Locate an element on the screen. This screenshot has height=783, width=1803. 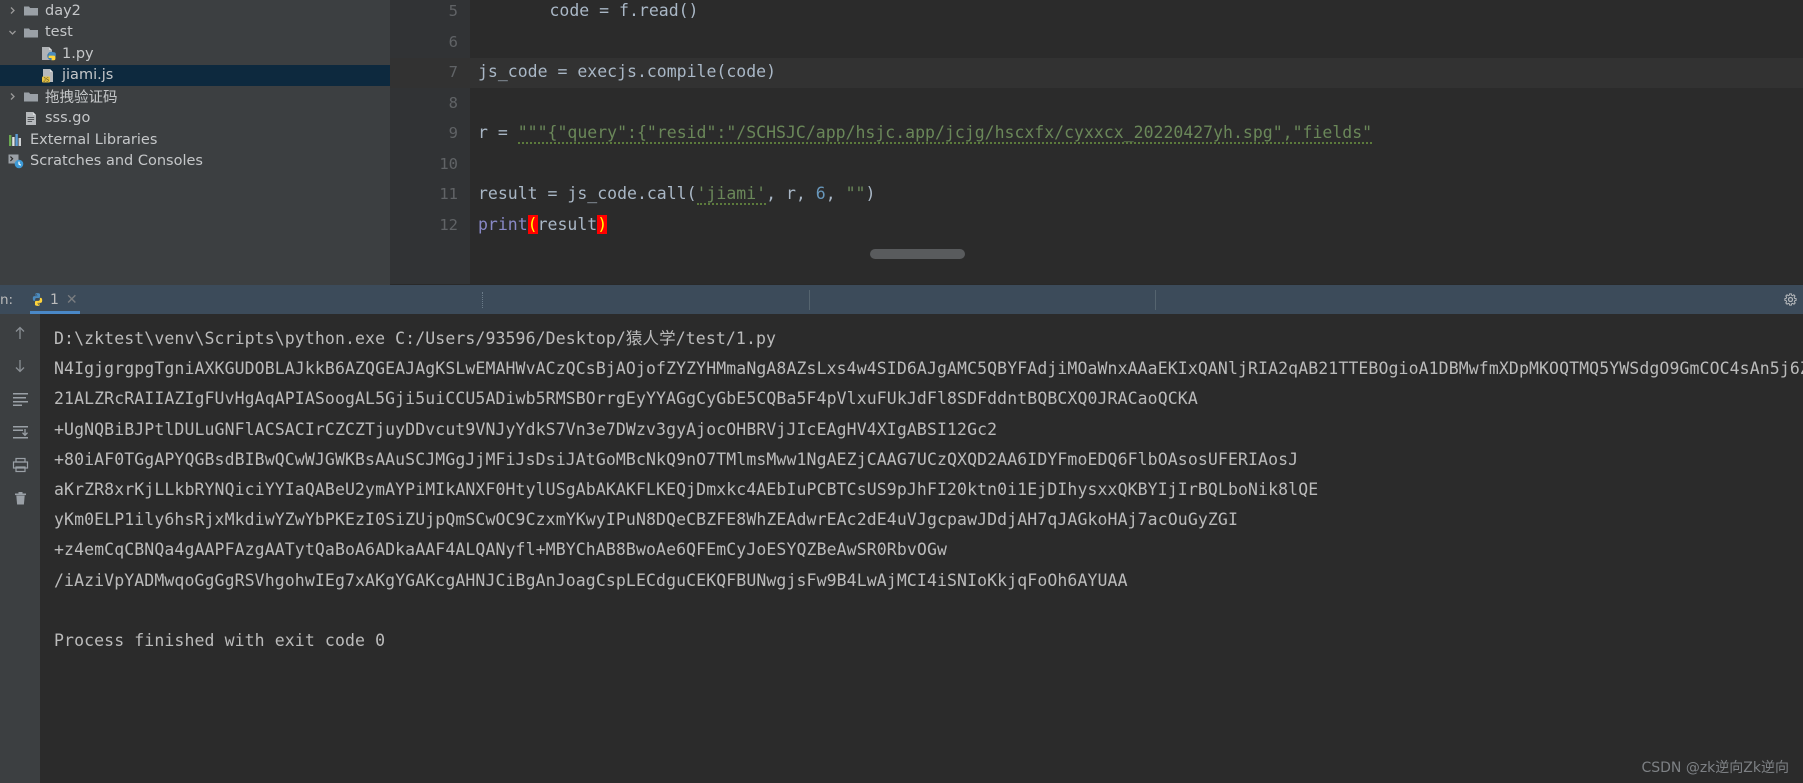
code-line-7: js_code = execjs.compile(code) is located at coordinates (623, 71).